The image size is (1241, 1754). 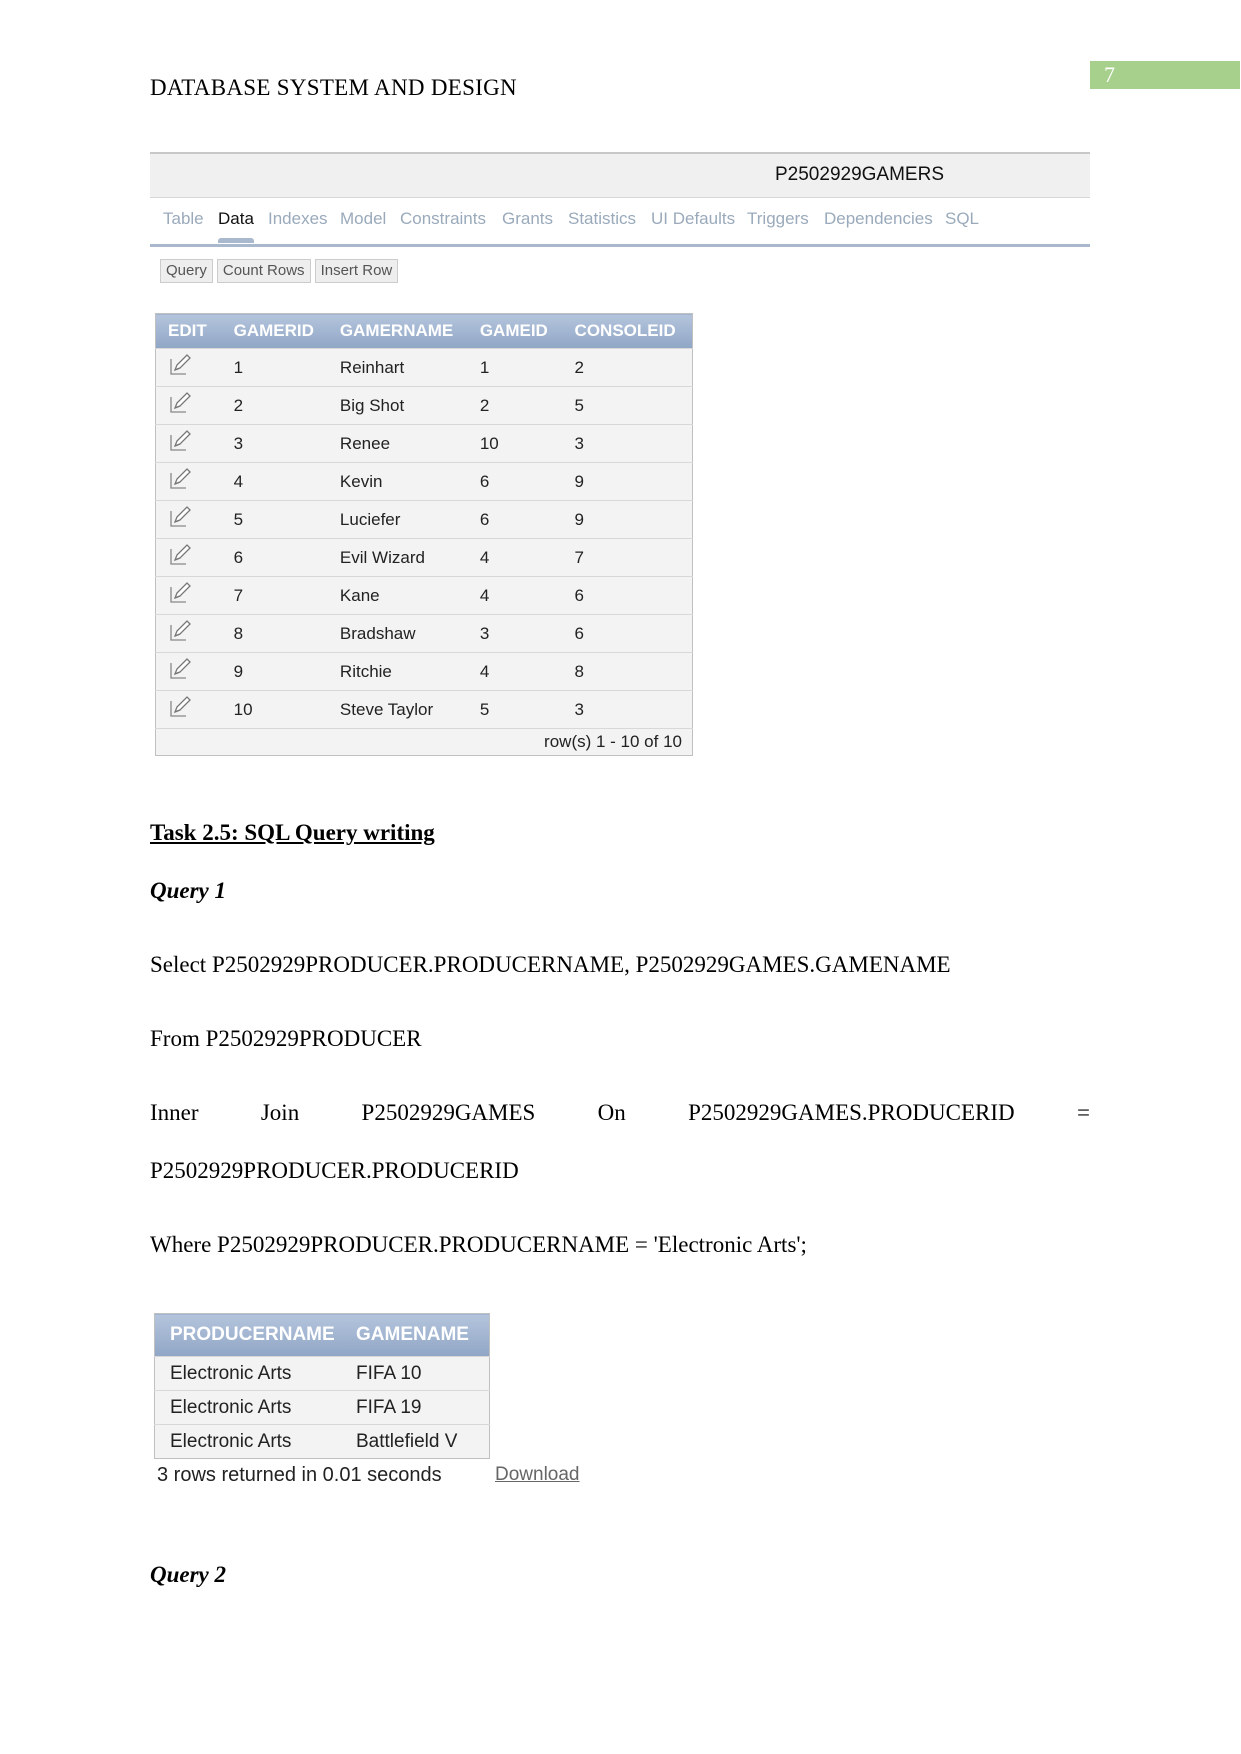 I want to click on table-cell: Ritchie, so click(x=397, y=671).